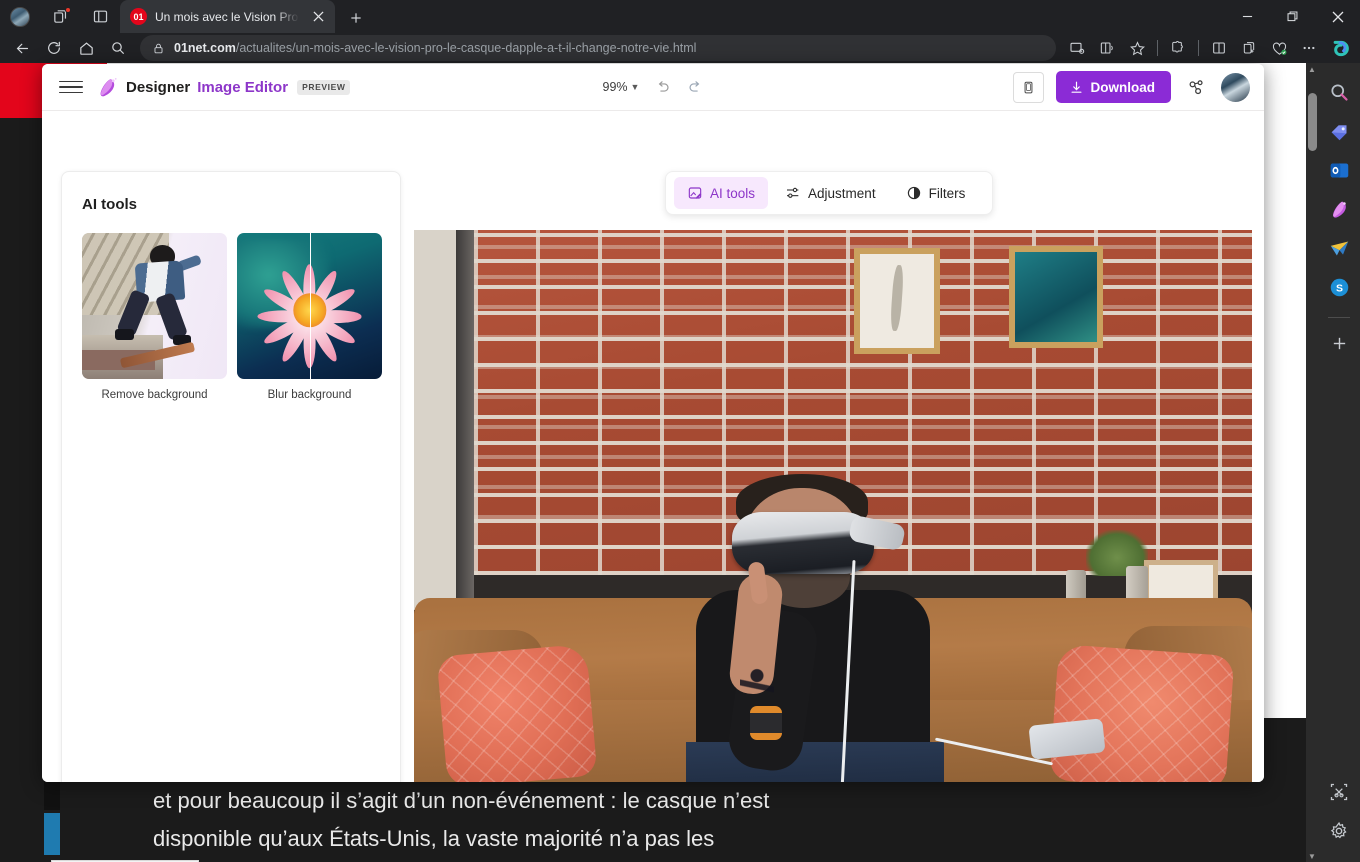  I want to click on back-icon, so click(22, 48).